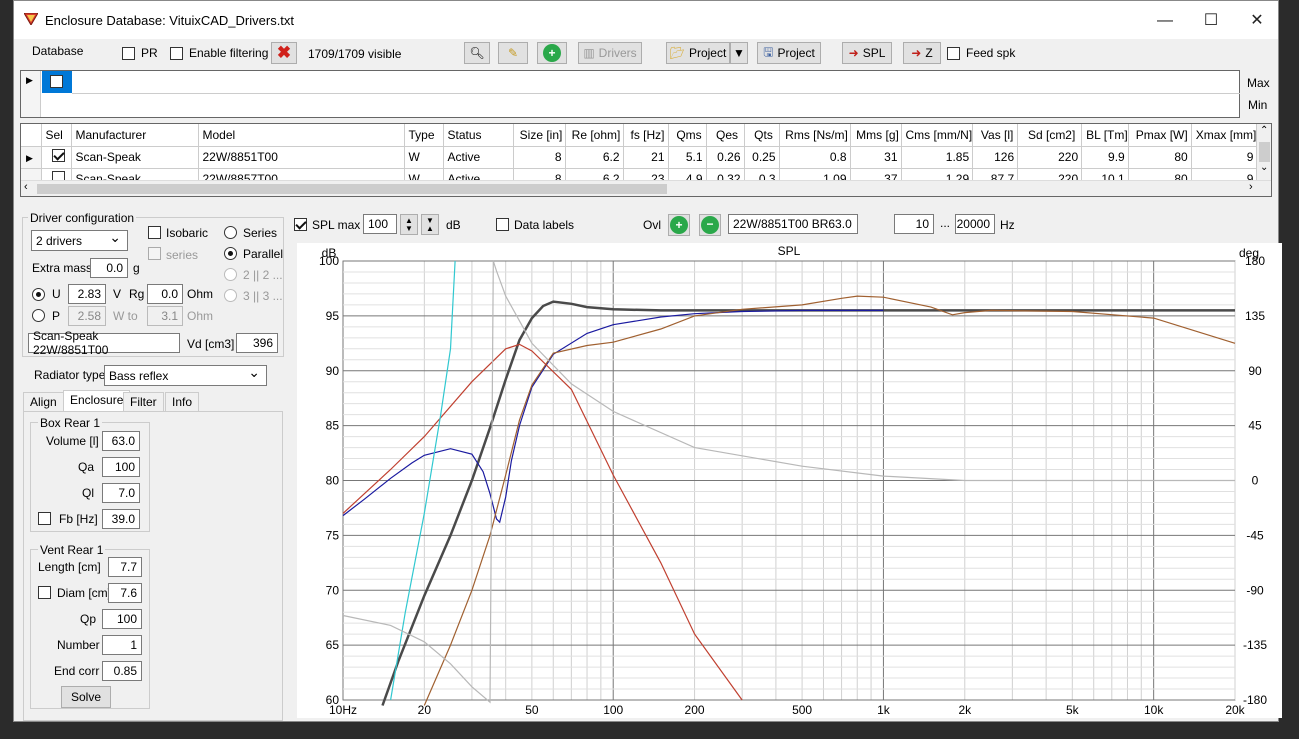 The width and height of the screenshot is (1299, 739). Describe the element at coordinates (539, 157) in the screenshot. I see `table-cell: 8` at that location.